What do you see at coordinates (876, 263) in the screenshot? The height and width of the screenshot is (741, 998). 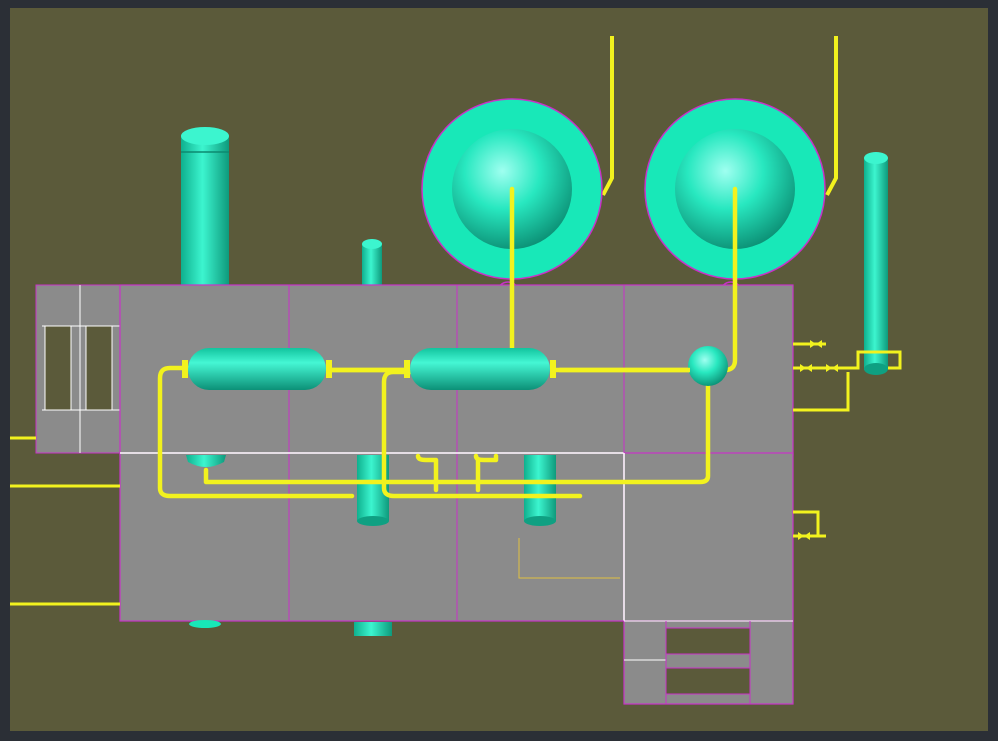 I see `right-vertical-column` at bounding box center [876, 263].